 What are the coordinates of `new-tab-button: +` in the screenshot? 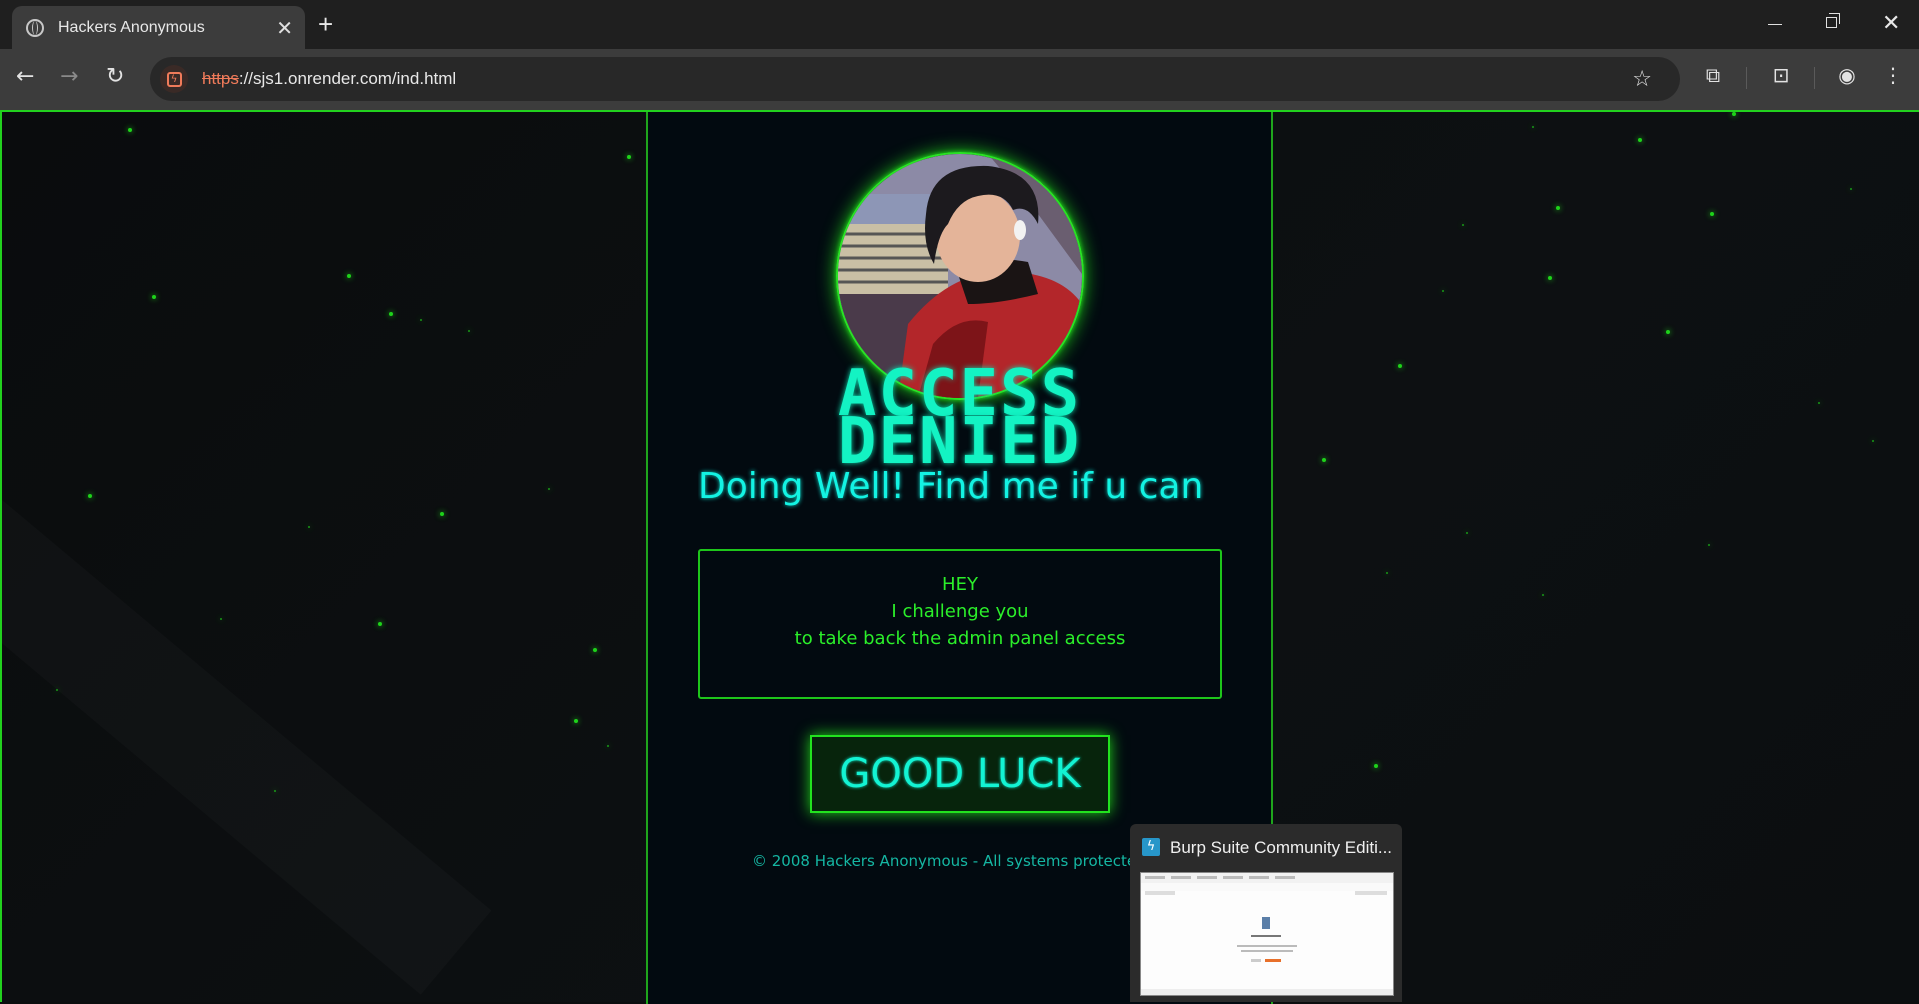 It's located at (325, 24).